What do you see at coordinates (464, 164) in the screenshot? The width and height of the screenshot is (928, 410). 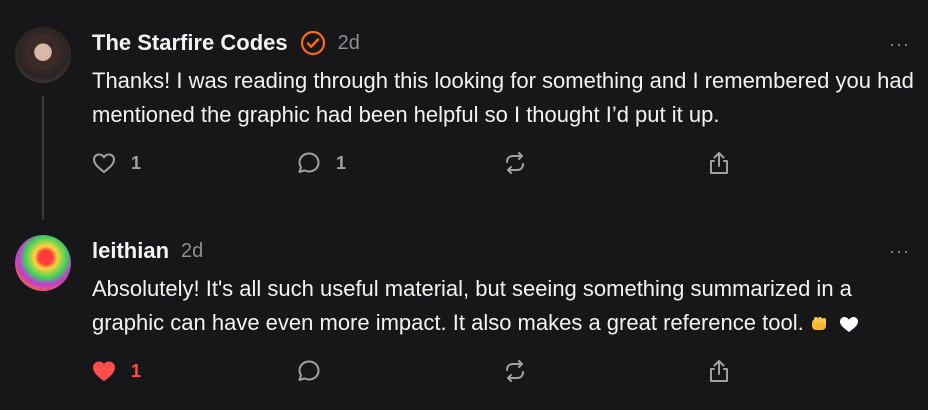 I see `action-bar: 1 1` at bounding box center [464, 164].